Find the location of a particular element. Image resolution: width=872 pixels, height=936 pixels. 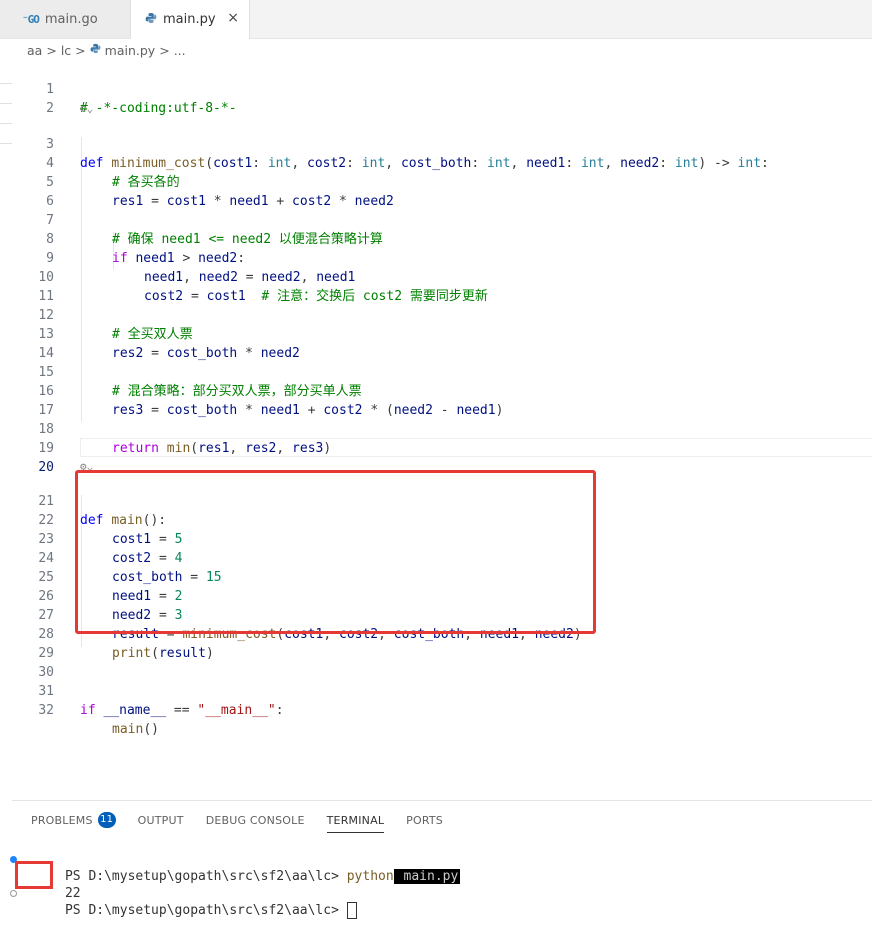

command-status-icon is located at coordinates (13, 893).